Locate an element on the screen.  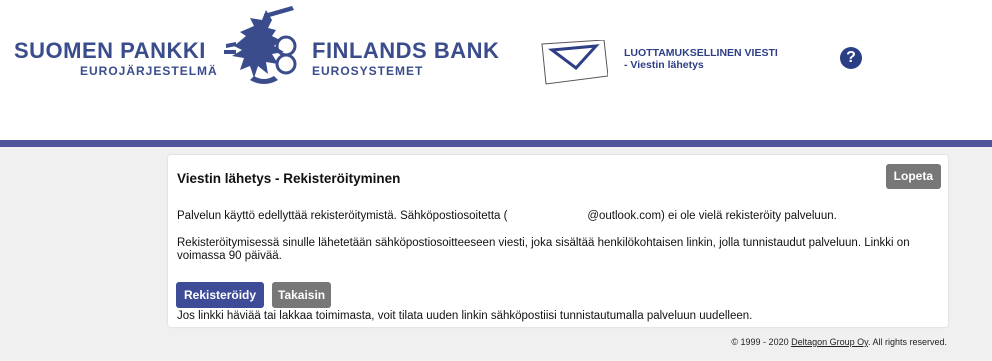
footer-suffix: . All rights reserved. is located at coordinates (907, 342).